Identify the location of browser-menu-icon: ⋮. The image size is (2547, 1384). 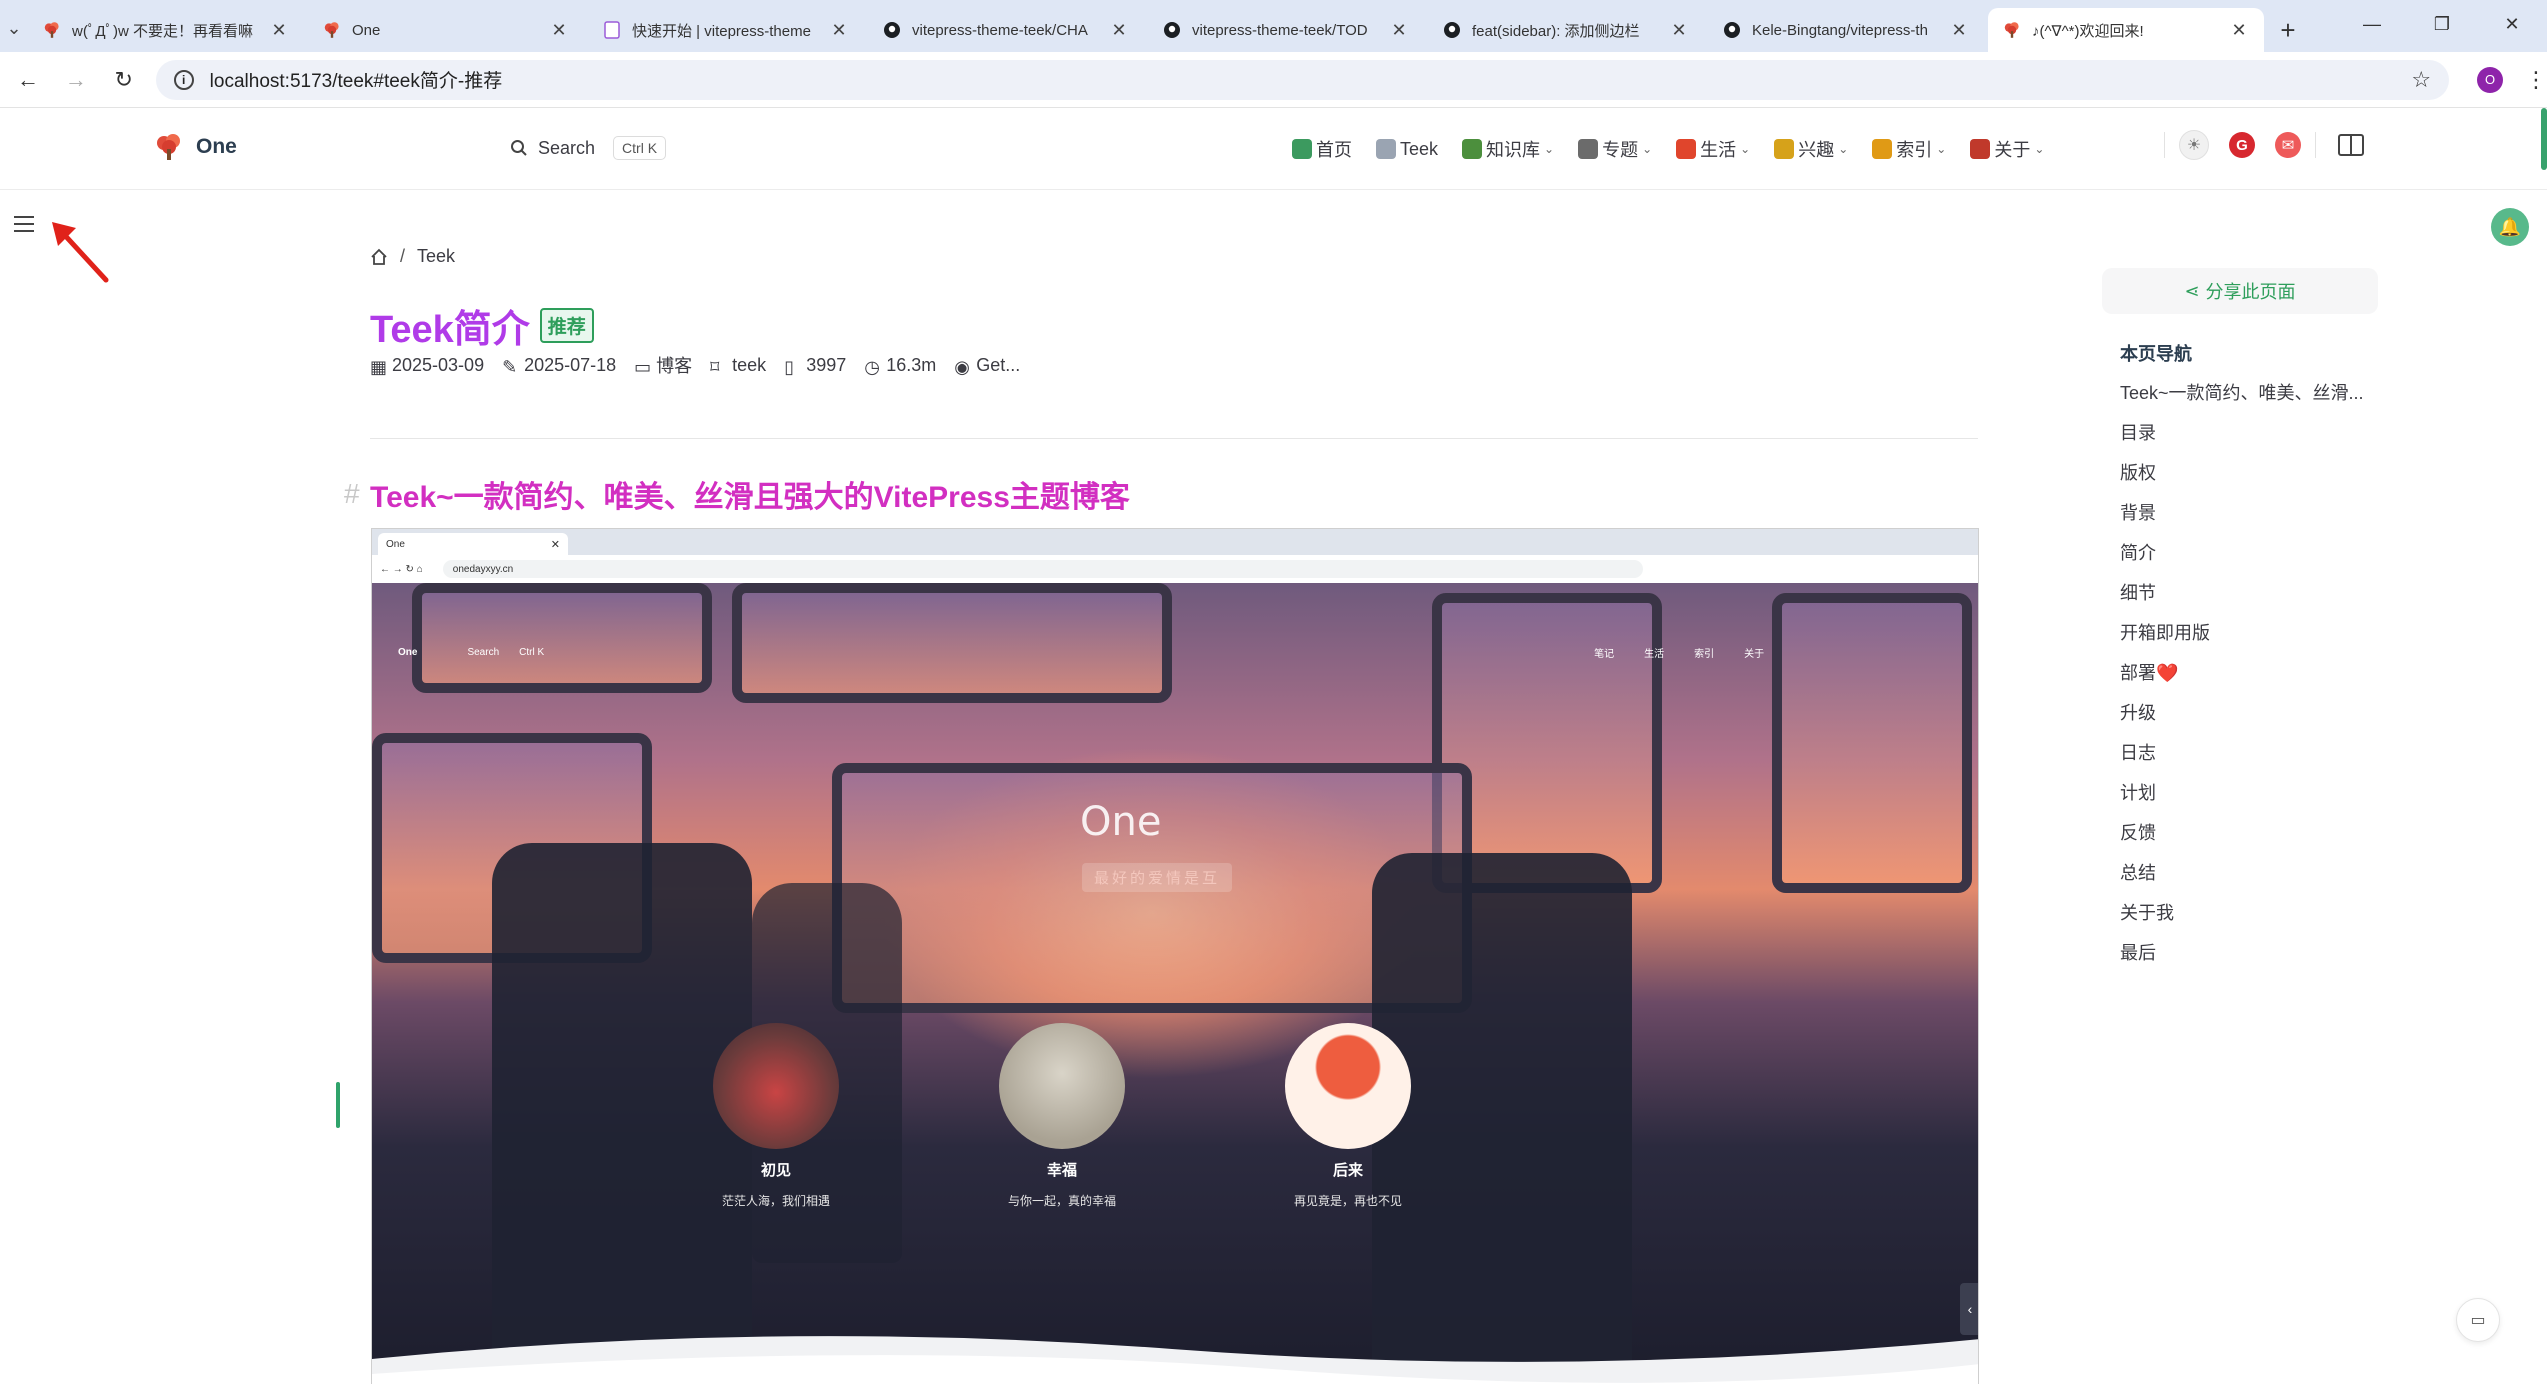
(2536, 80).